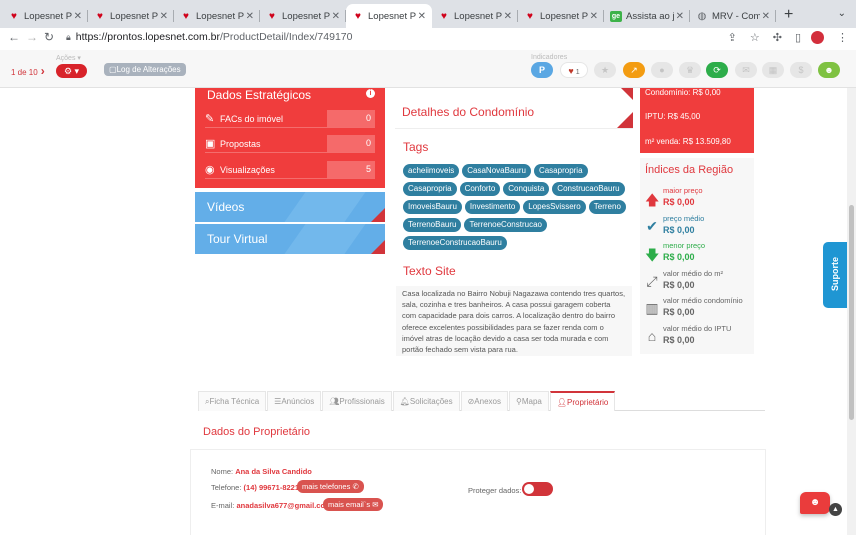 This screenshot has height=535, width=856. What do you see at coordinates (574, 70) in the screenshot?
I see `indicator-favorites: ♥ 1` at bounding box center [574, 70].